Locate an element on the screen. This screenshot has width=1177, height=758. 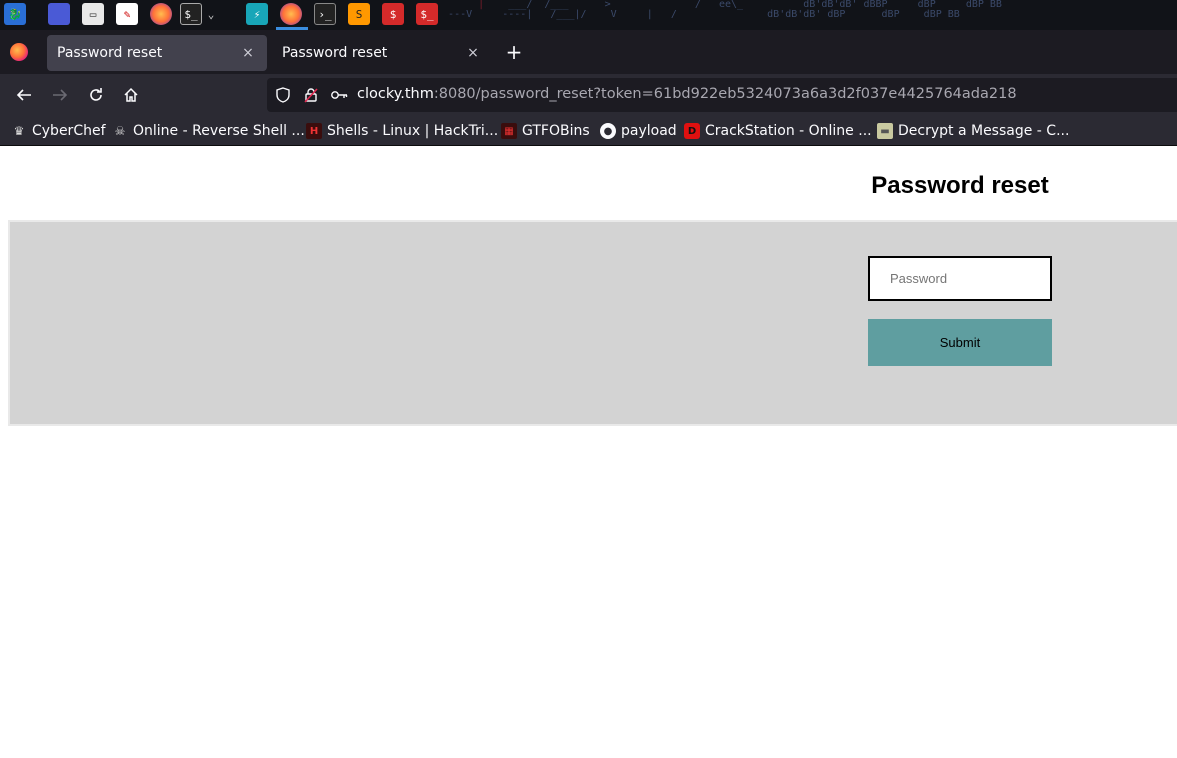
browser-tab-strip: Password reset × Password reset × + is located at coordinates (588, 52).